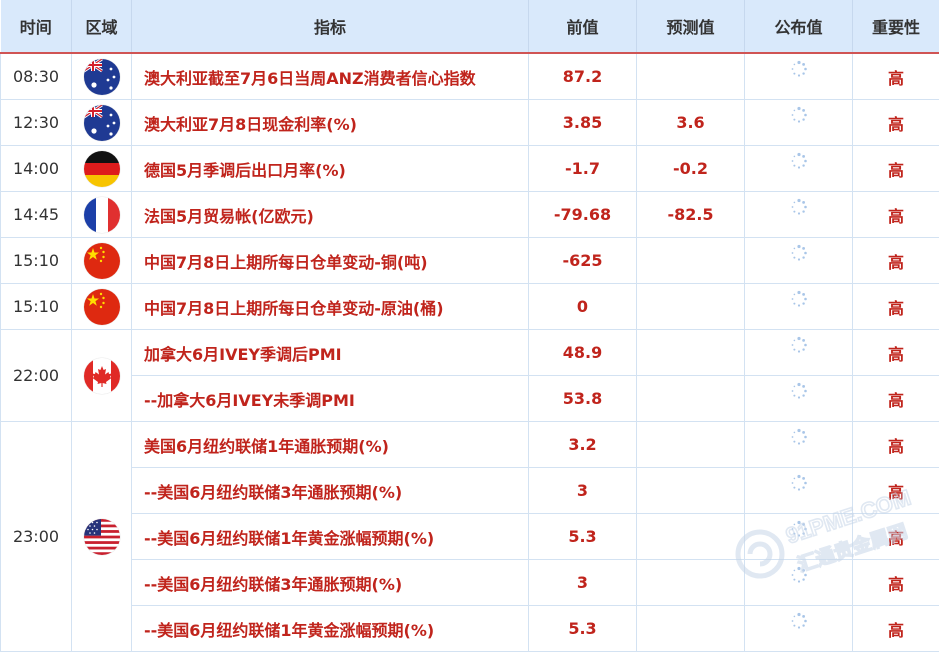 This screenshot has height=660, width=939. I want to click on canada-flag-icon, so click(101, 375).